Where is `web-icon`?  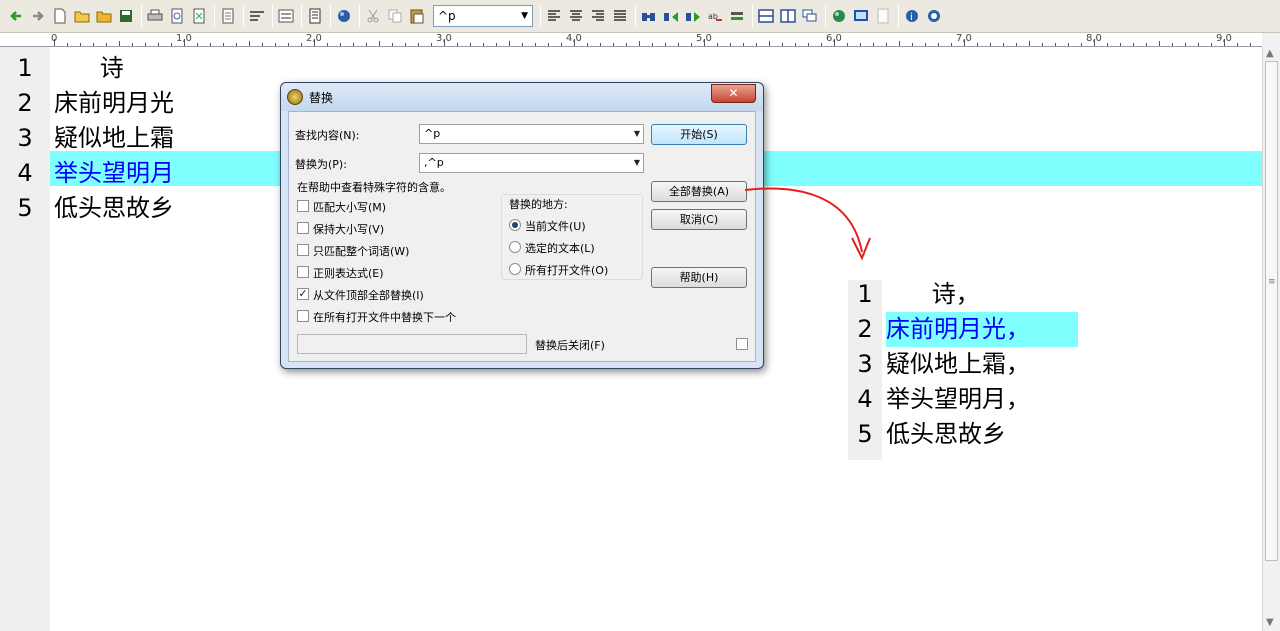
web-icon is located at coordinates (839, 16).